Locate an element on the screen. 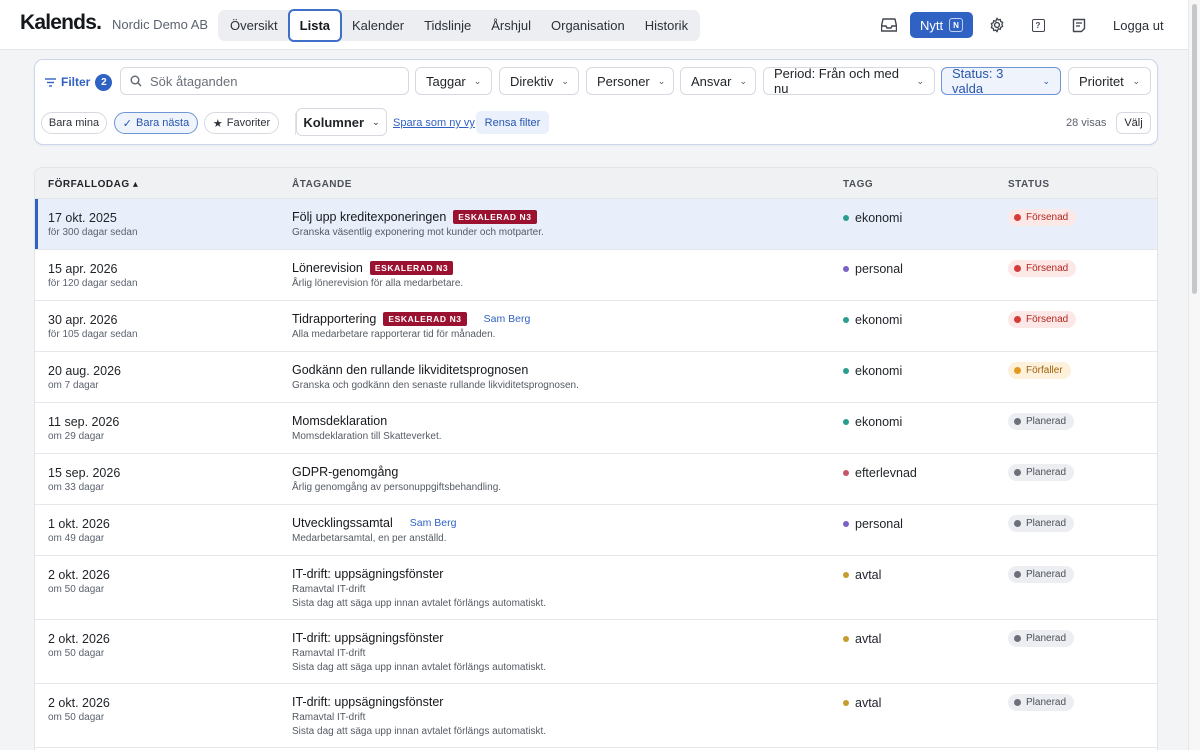 The height and width of the screenshot is (750, 1200). tags-dropdown: Taggar ⌄ is located at coordinates (453, 81).